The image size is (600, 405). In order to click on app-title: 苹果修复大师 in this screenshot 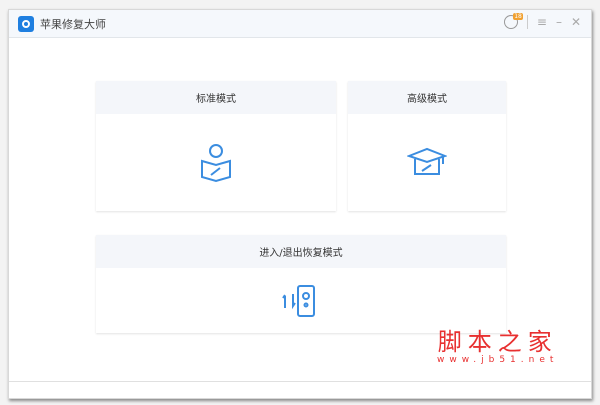, I will do `click(73, 24)`.